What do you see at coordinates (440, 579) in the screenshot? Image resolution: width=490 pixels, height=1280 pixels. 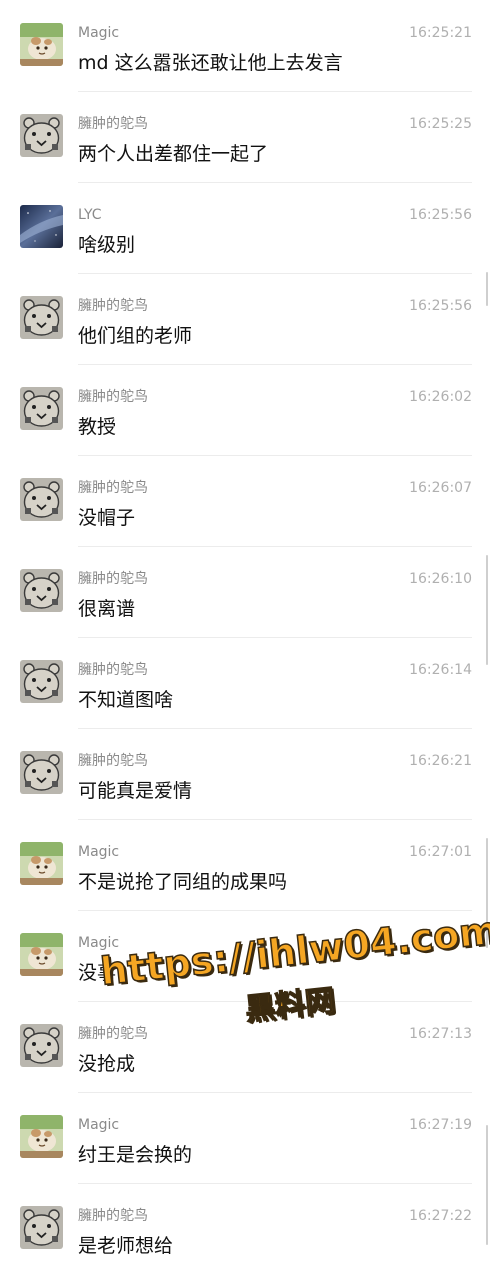 I see `message-time: 16:26:10` at bounding box center [440, 579].